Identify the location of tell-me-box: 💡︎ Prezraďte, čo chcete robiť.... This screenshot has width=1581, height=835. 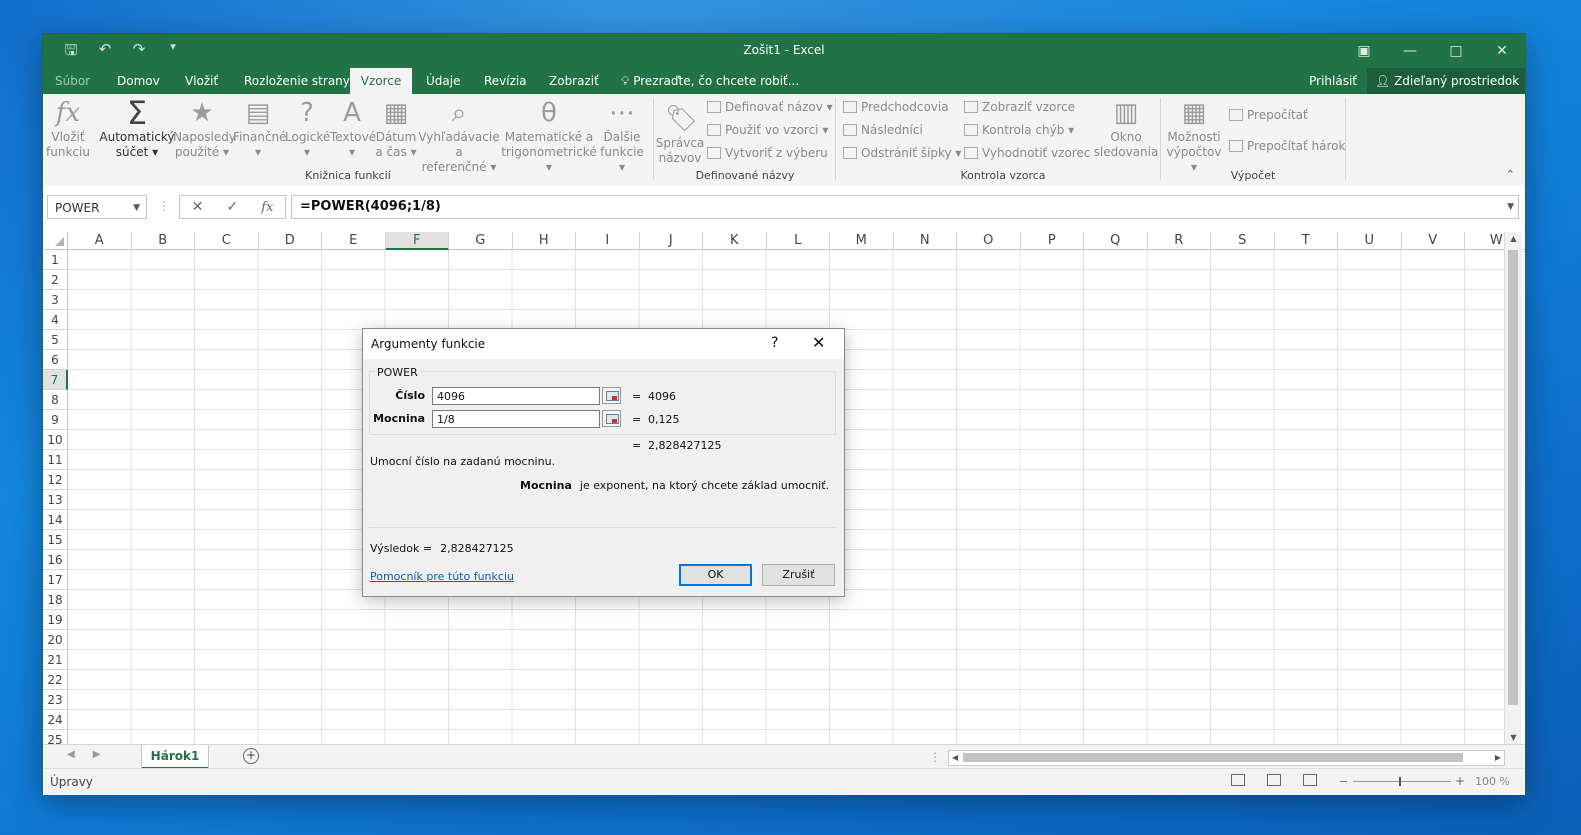
(710, 81).